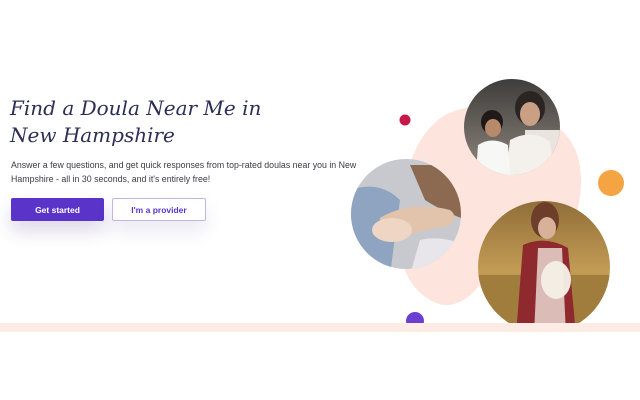 The height and width of the screenshot is (400, 640). What do you see at coordinates (320, 327) in the screenshot?
I see `bottom-divider-band` at bounding box center [320, 327].